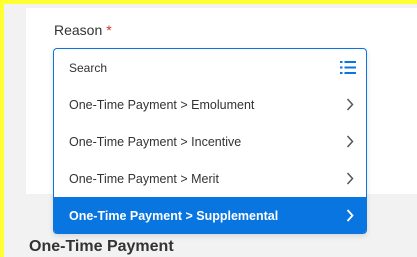 The image size is (417, 257). I want to click on reason-field-label: Reason *, so click(83, 30).